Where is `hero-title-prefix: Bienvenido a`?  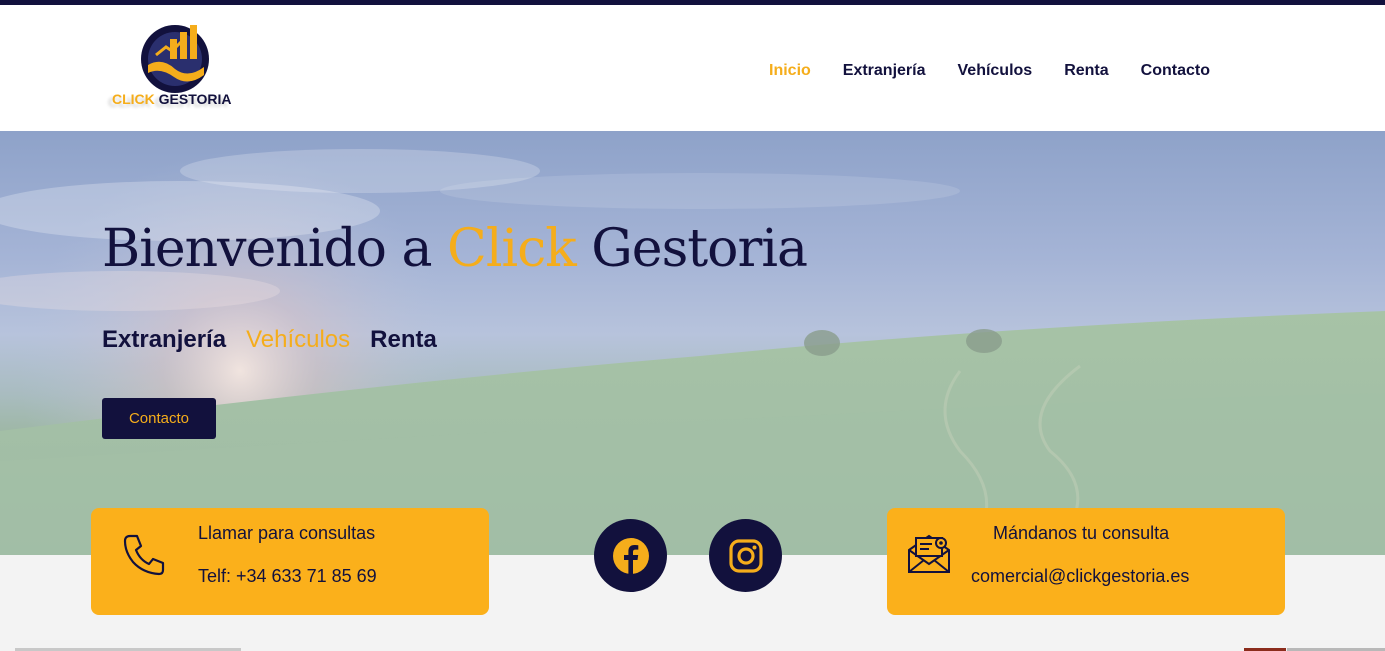 hero-title-prefix: Bienvenido a is located at coordinates (275, 249).